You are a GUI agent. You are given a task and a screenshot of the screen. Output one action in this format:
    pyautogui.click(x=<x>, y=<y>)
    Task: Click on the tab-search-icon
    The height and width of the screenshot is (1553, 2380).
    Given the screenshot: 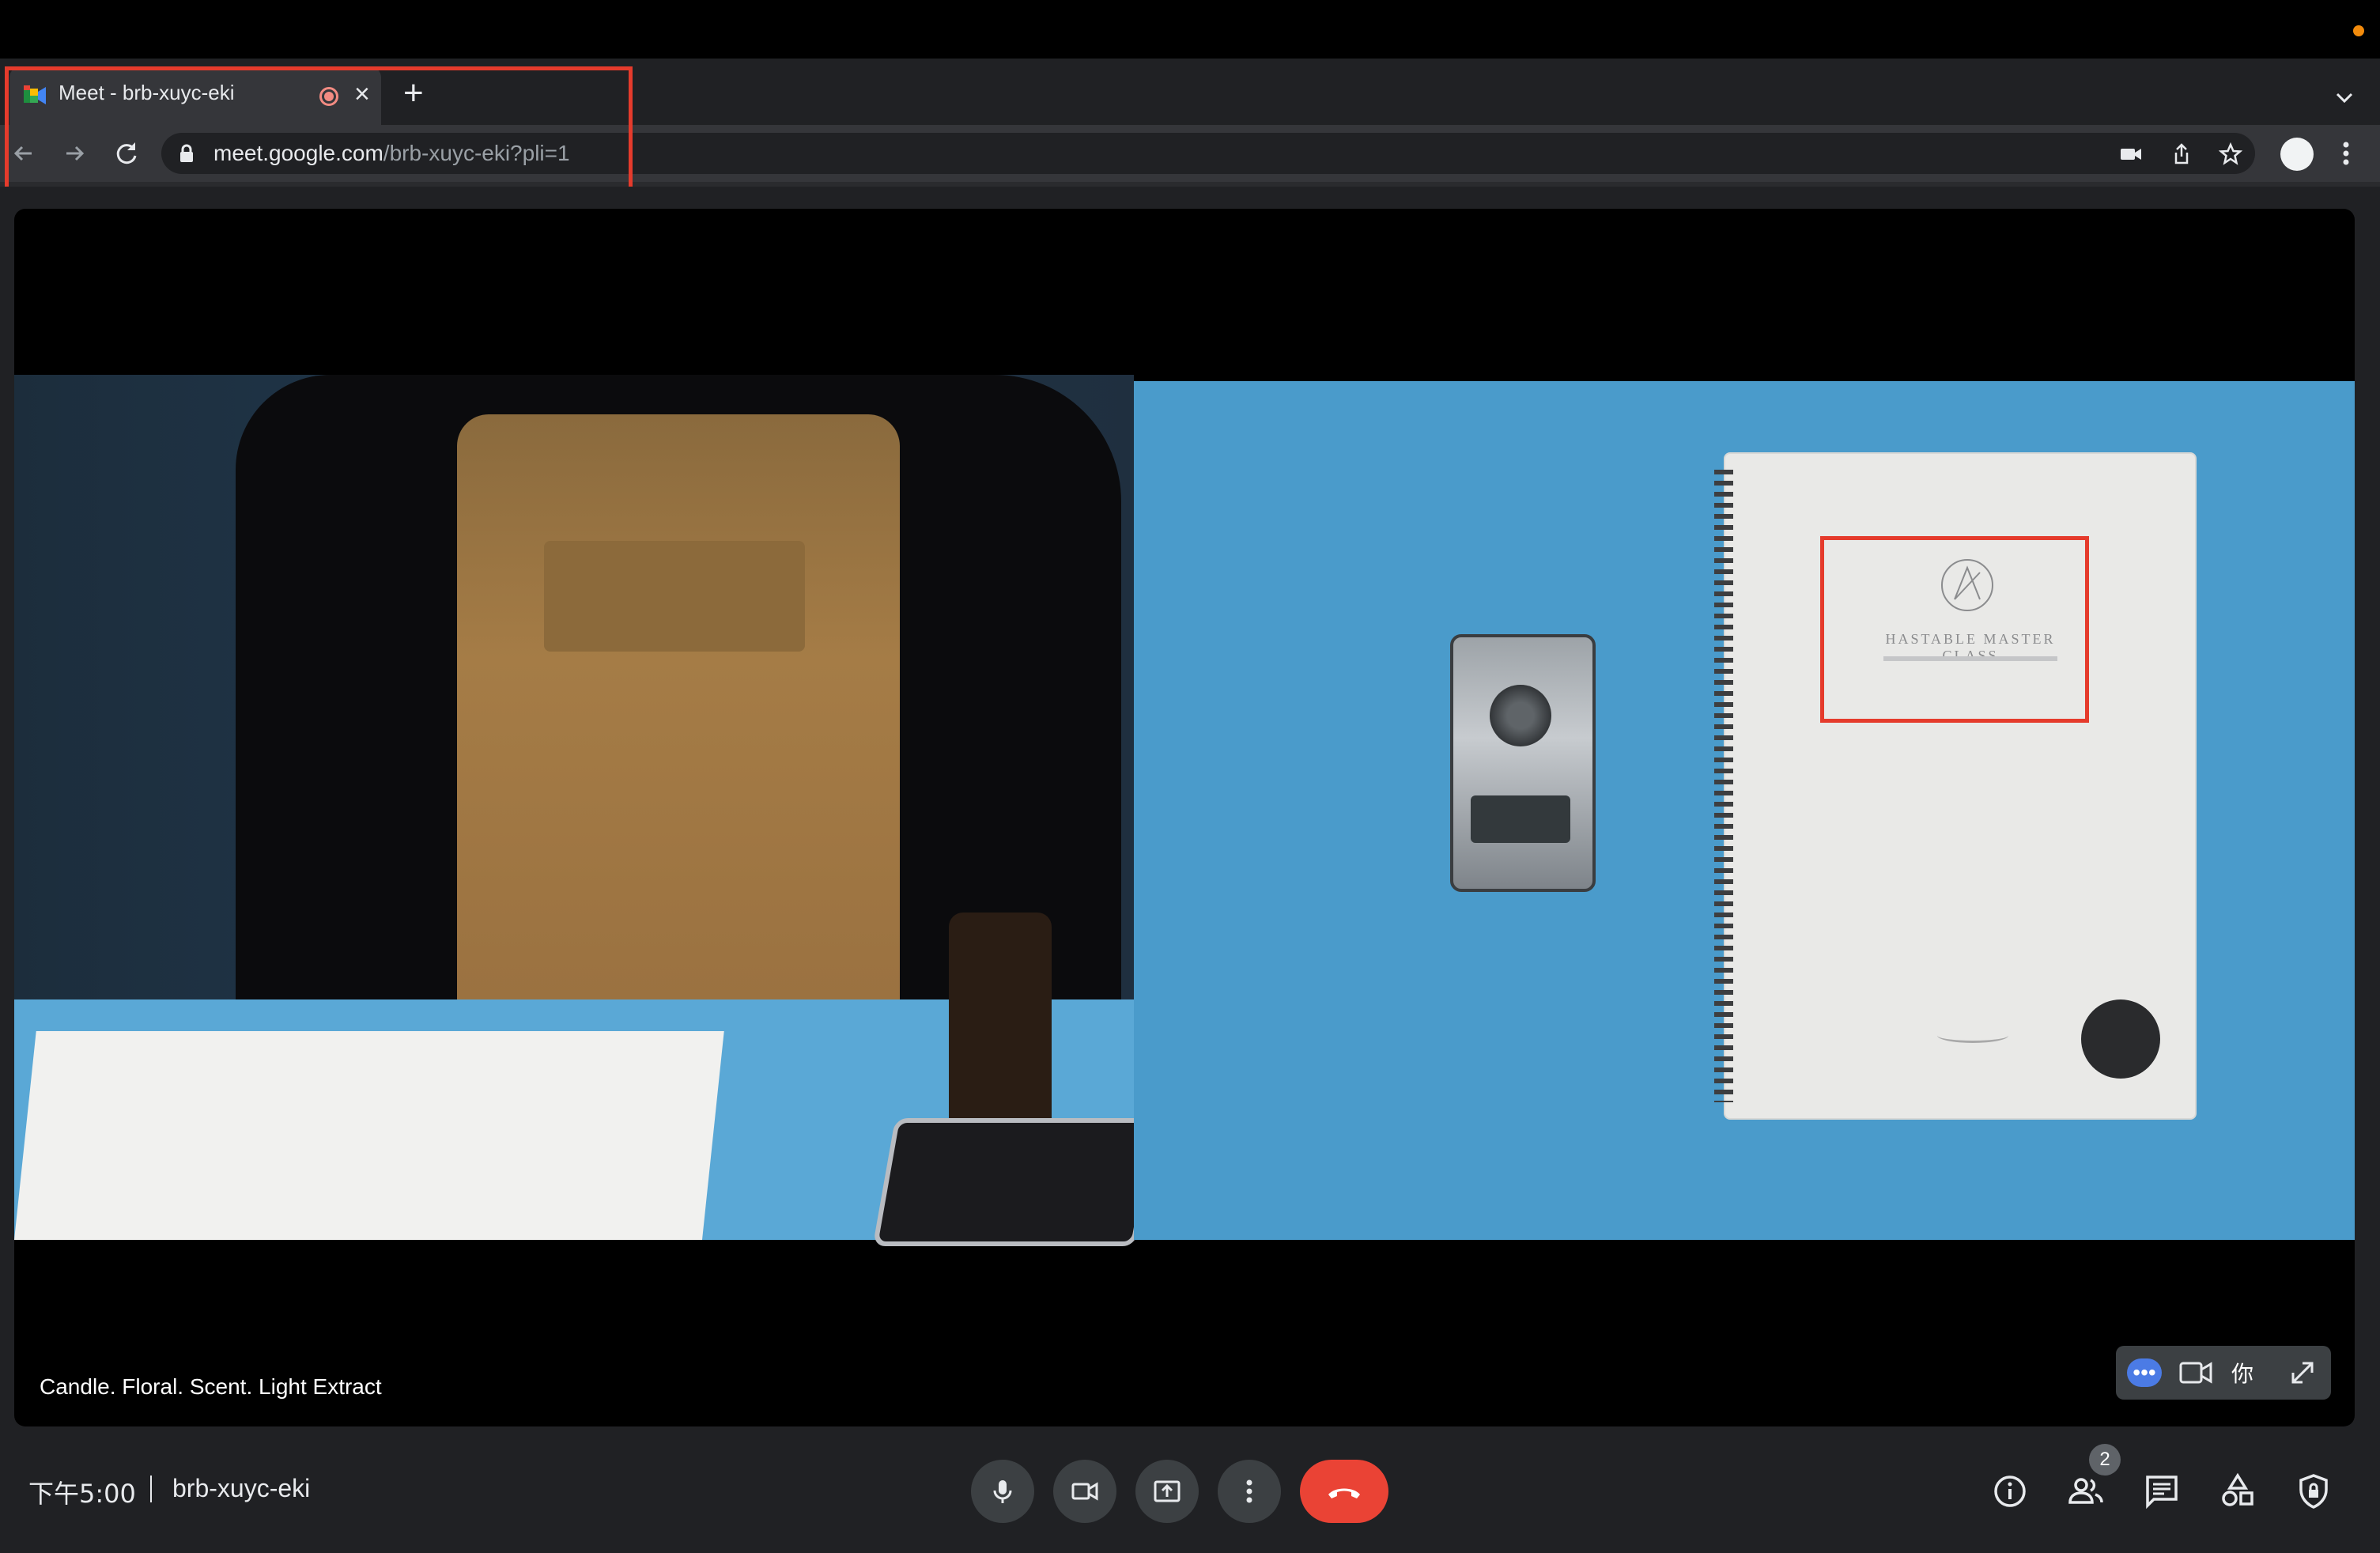 What is the action you would take?
    pyautogui.click(x=2344, y=97)
    